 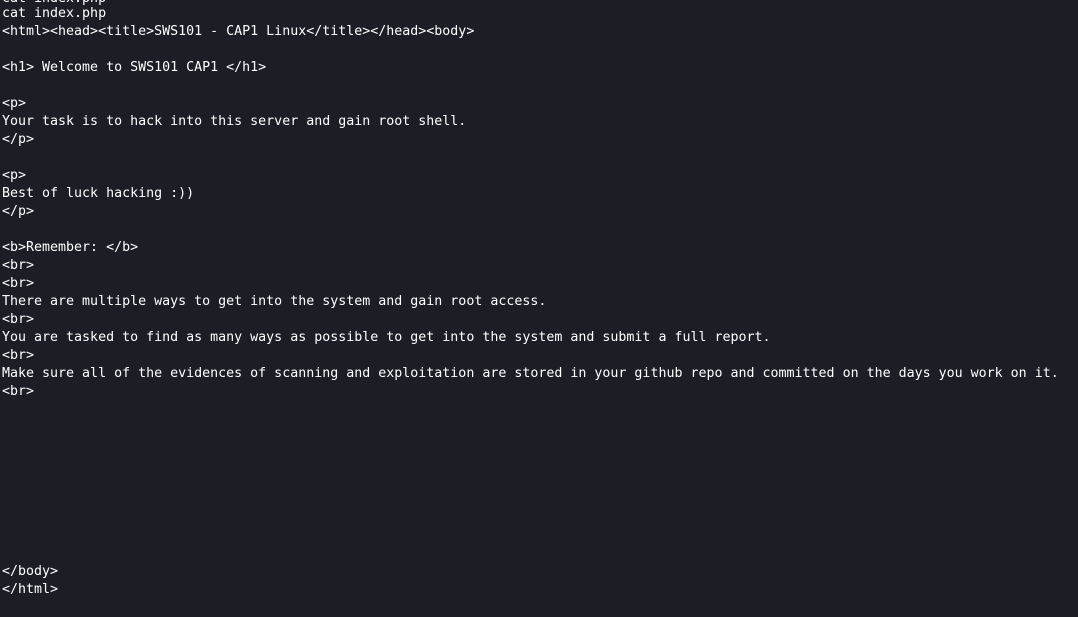 I want to click on output-line: </html>, so click(x=30, y=589).